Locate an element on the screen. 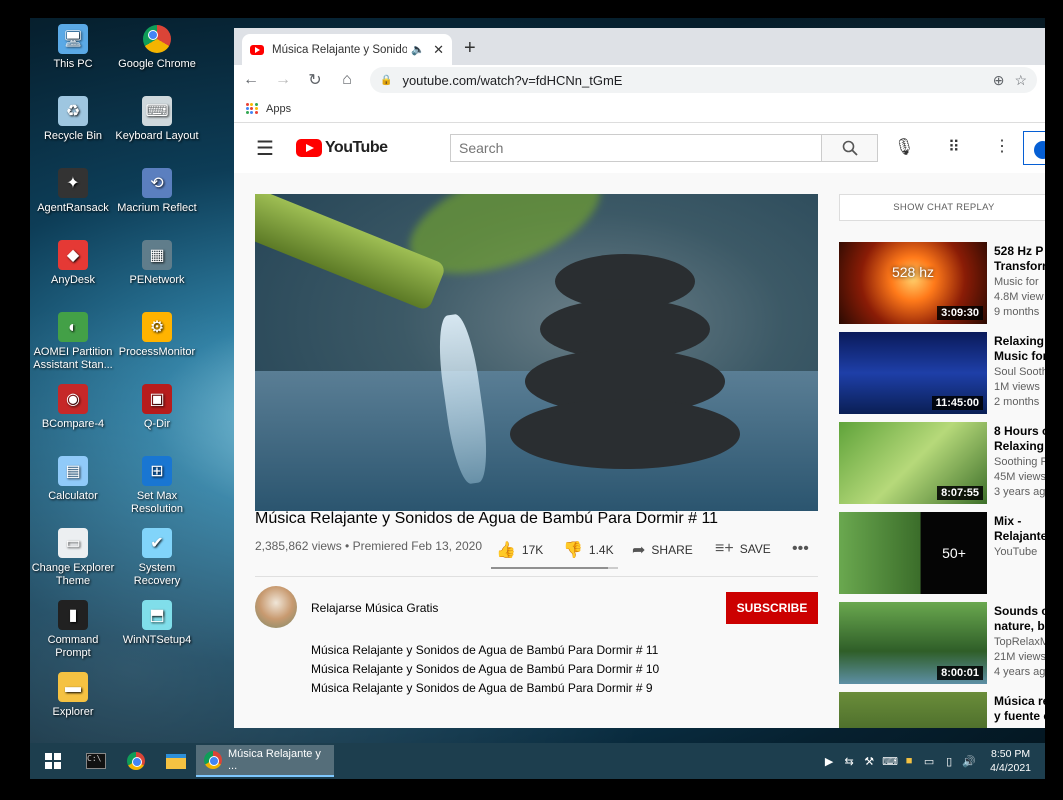  bookmark-star-icon: ☆ is located at coordinates (1020, 80).